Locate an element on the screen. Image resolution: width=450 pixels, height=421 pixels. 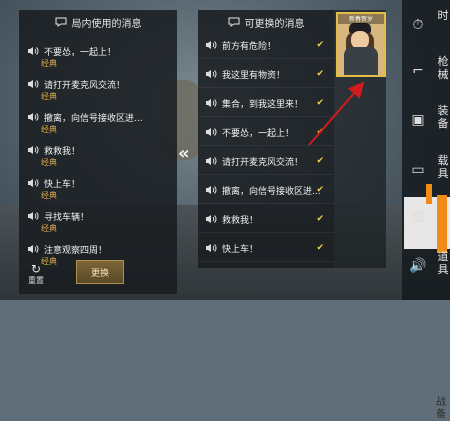
character-panel: 新春贺岁 is located at coordinates (360, 139).